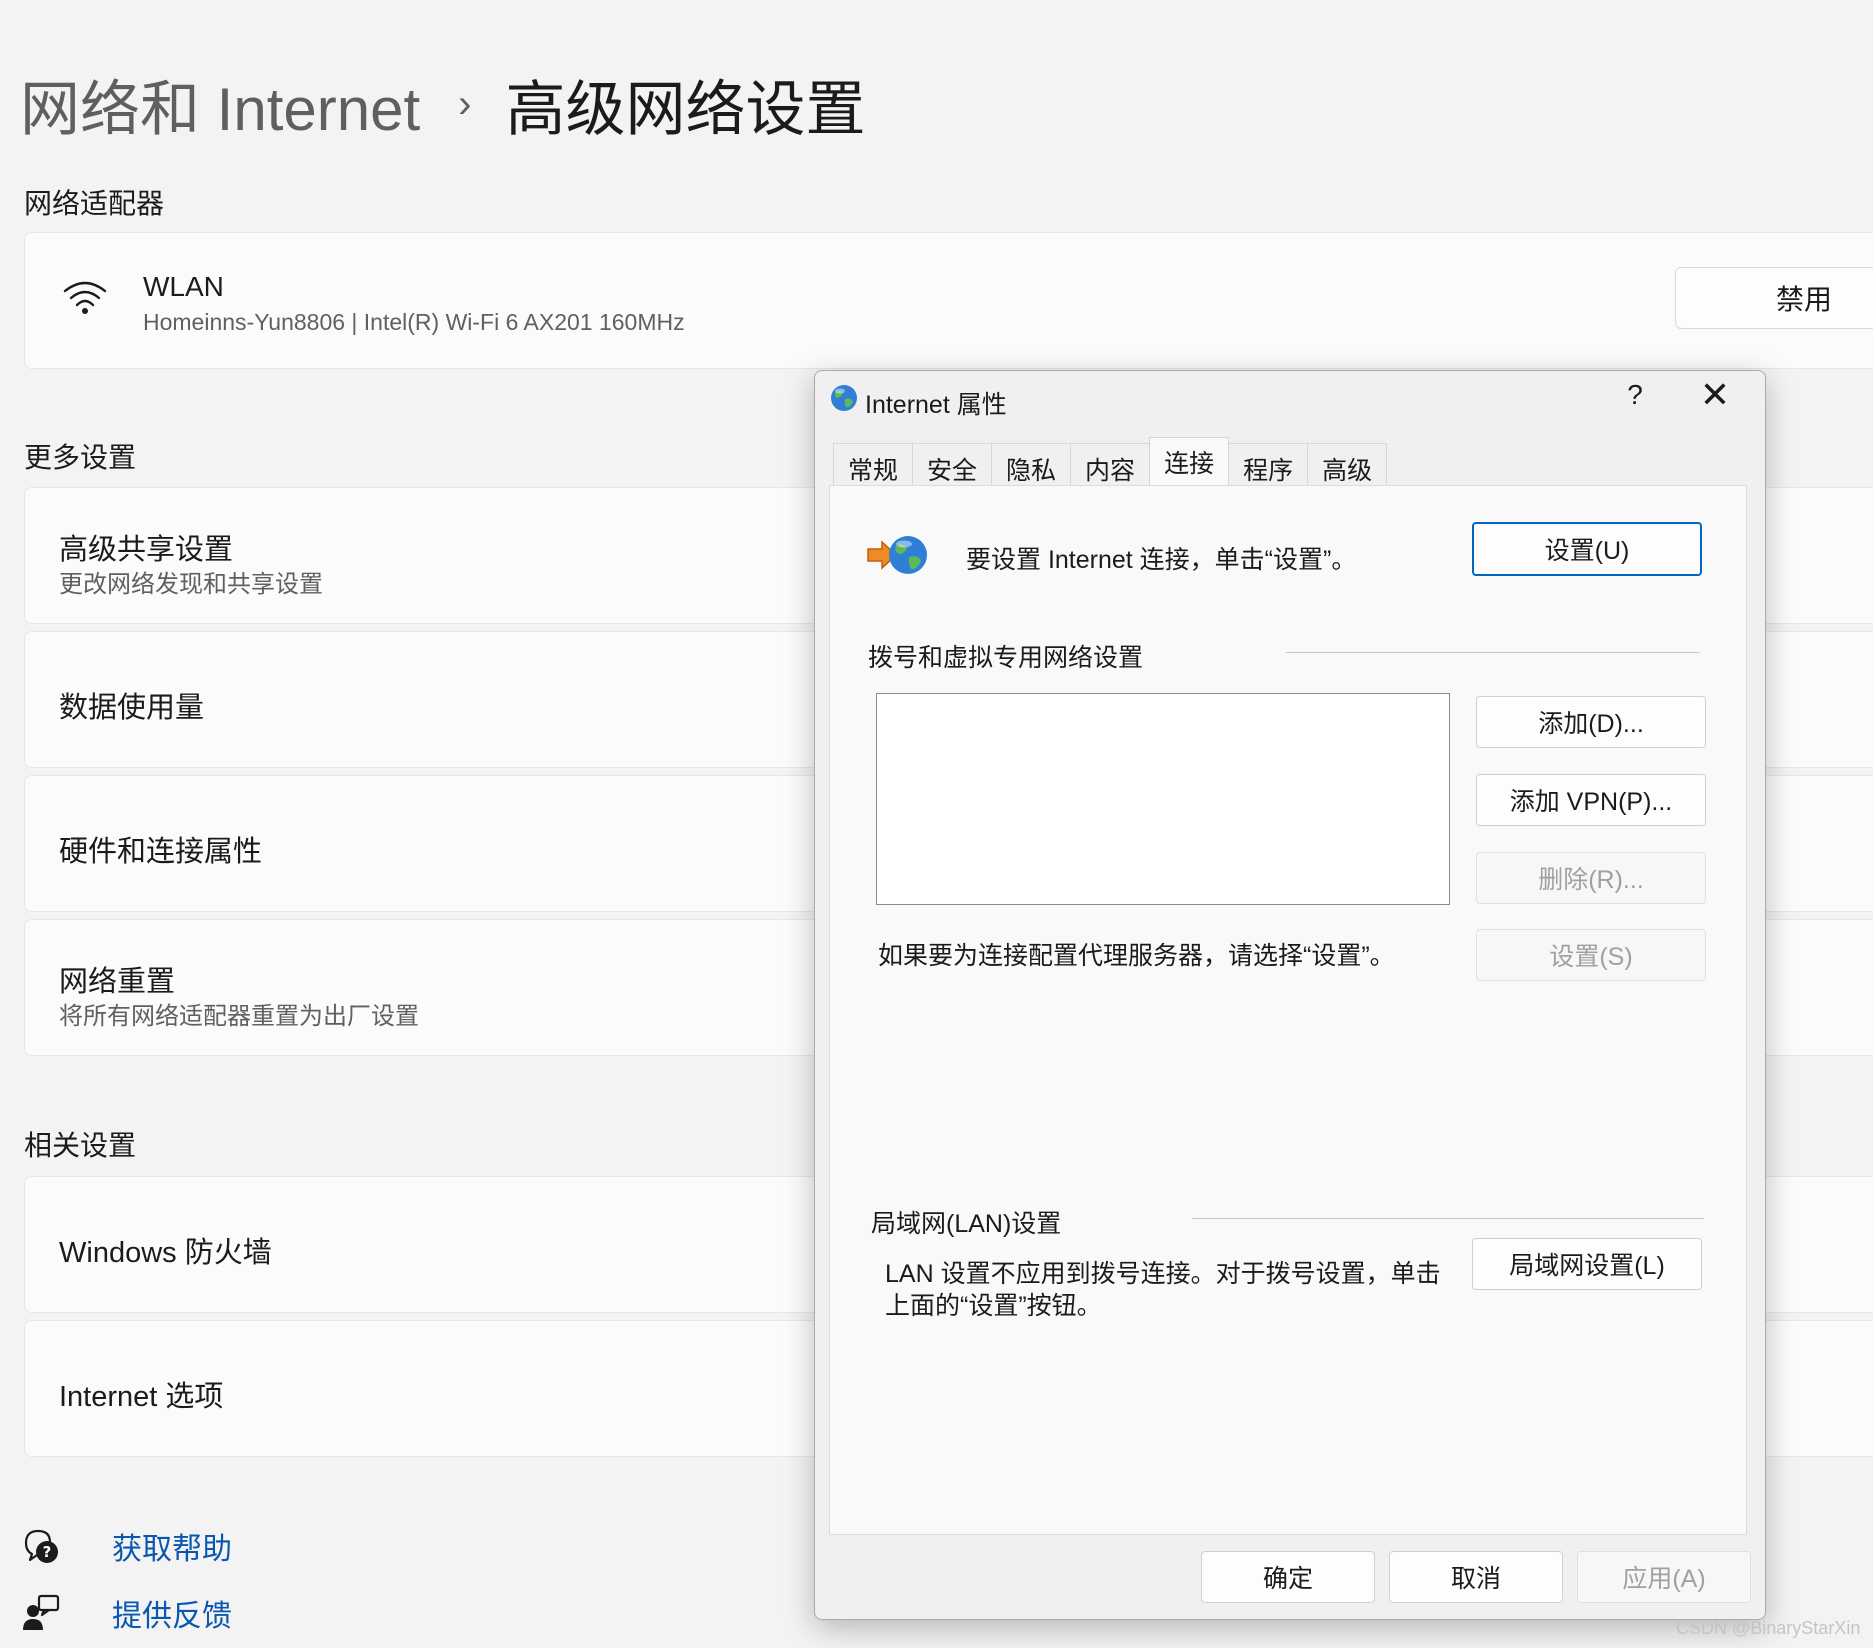 The image size is (1873, 1648). What do you see at coordinates (1635, 395) in the screenshot?
I see `help-button: ?` at bounding box center [1635, 395].